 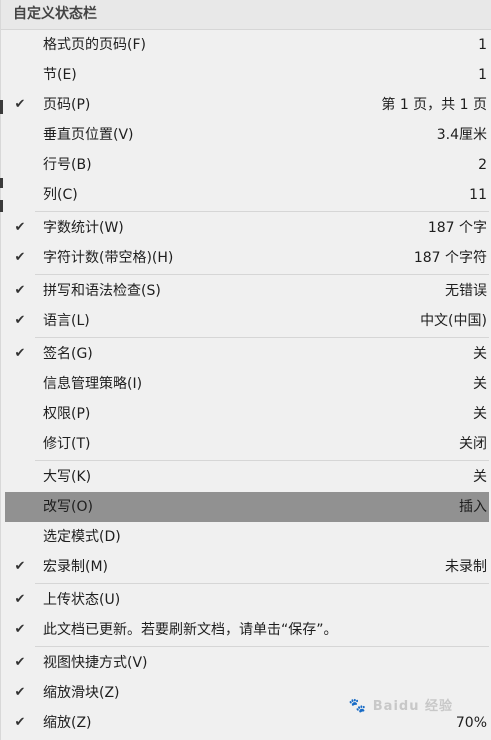 What do you see at coordinates (83, 228) in the screenshot?
I see `menu-item-label: 字数统计(W)` at bounding box center [83, 228].